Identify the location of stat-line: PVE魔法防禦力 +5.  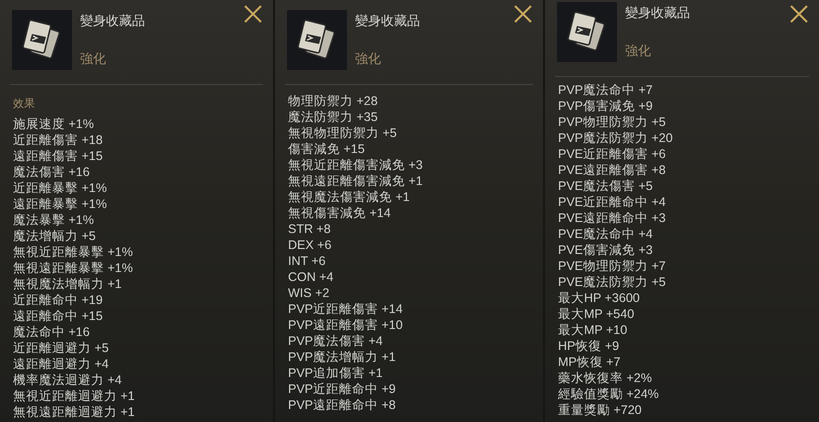
(612, 282).